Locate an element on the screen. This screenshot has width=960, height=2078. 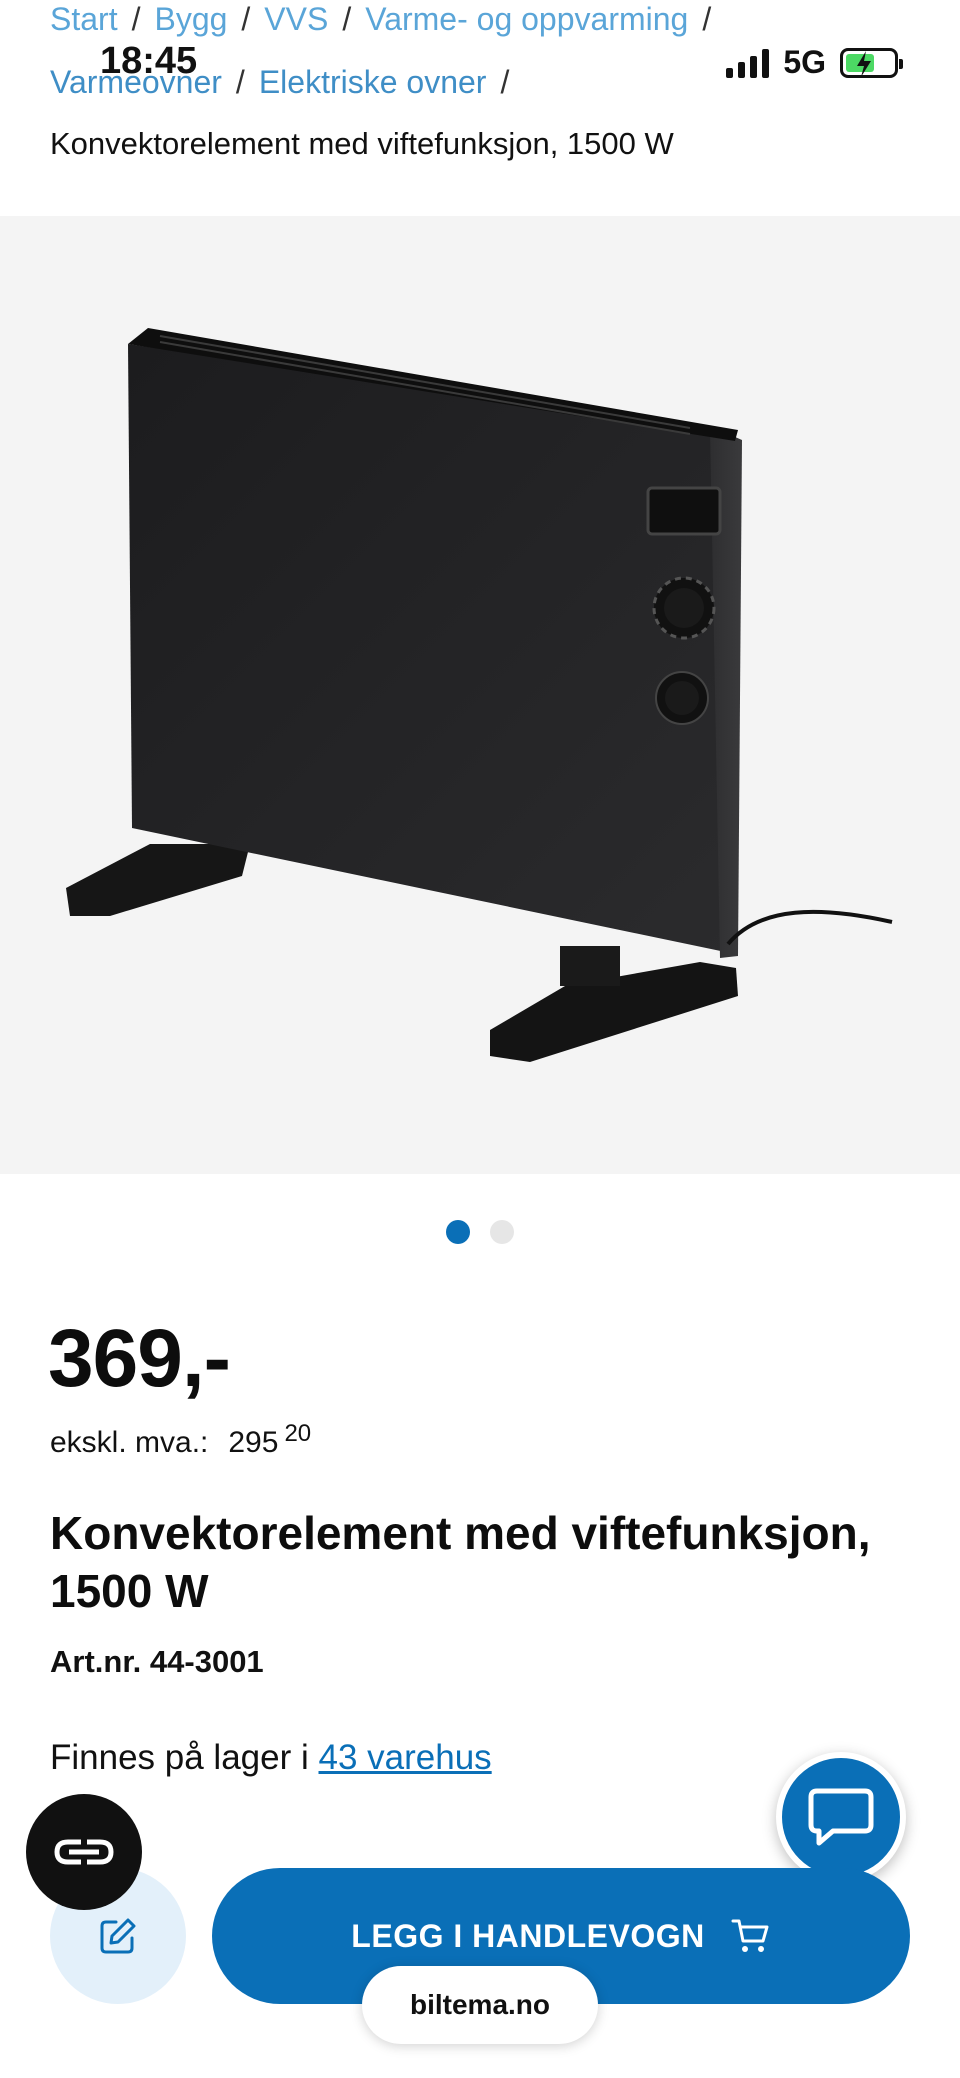
co-icon is located at coordinates (84, 1852).